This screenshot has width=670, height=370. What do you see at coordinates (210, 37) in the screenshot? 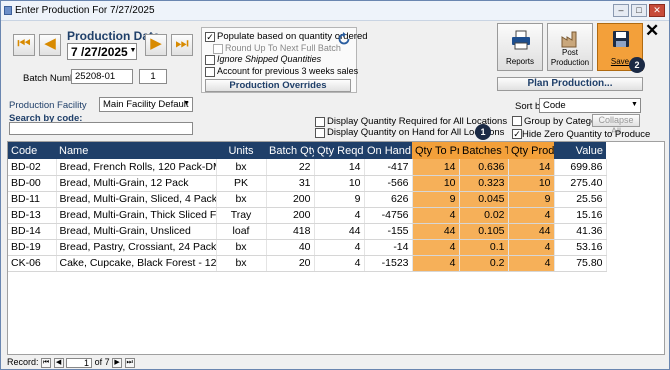
I see `populate-checkbox: ✓` at bounding box center [210, 37].